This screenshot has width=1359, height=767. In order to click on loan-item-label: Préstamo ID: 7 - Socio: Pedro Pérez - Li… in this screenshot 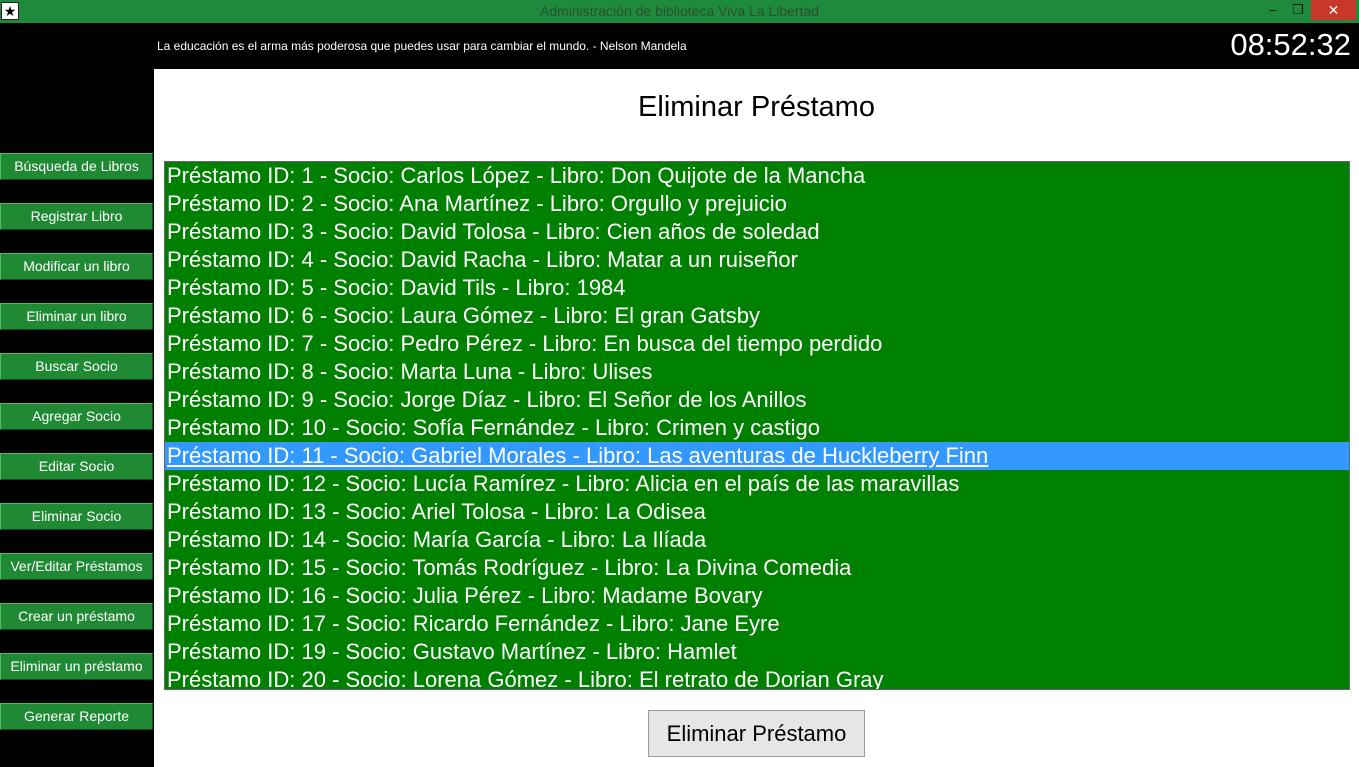, I will do `click(525, 343)`.